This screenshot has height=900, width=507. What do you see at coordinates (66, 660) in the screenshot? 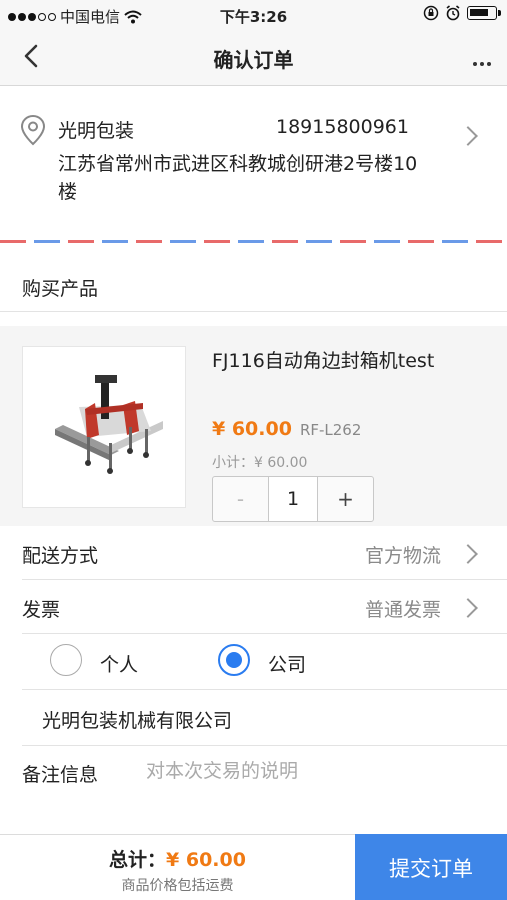
I see `invoice-personal-radio` at bounding box center [66, 660].